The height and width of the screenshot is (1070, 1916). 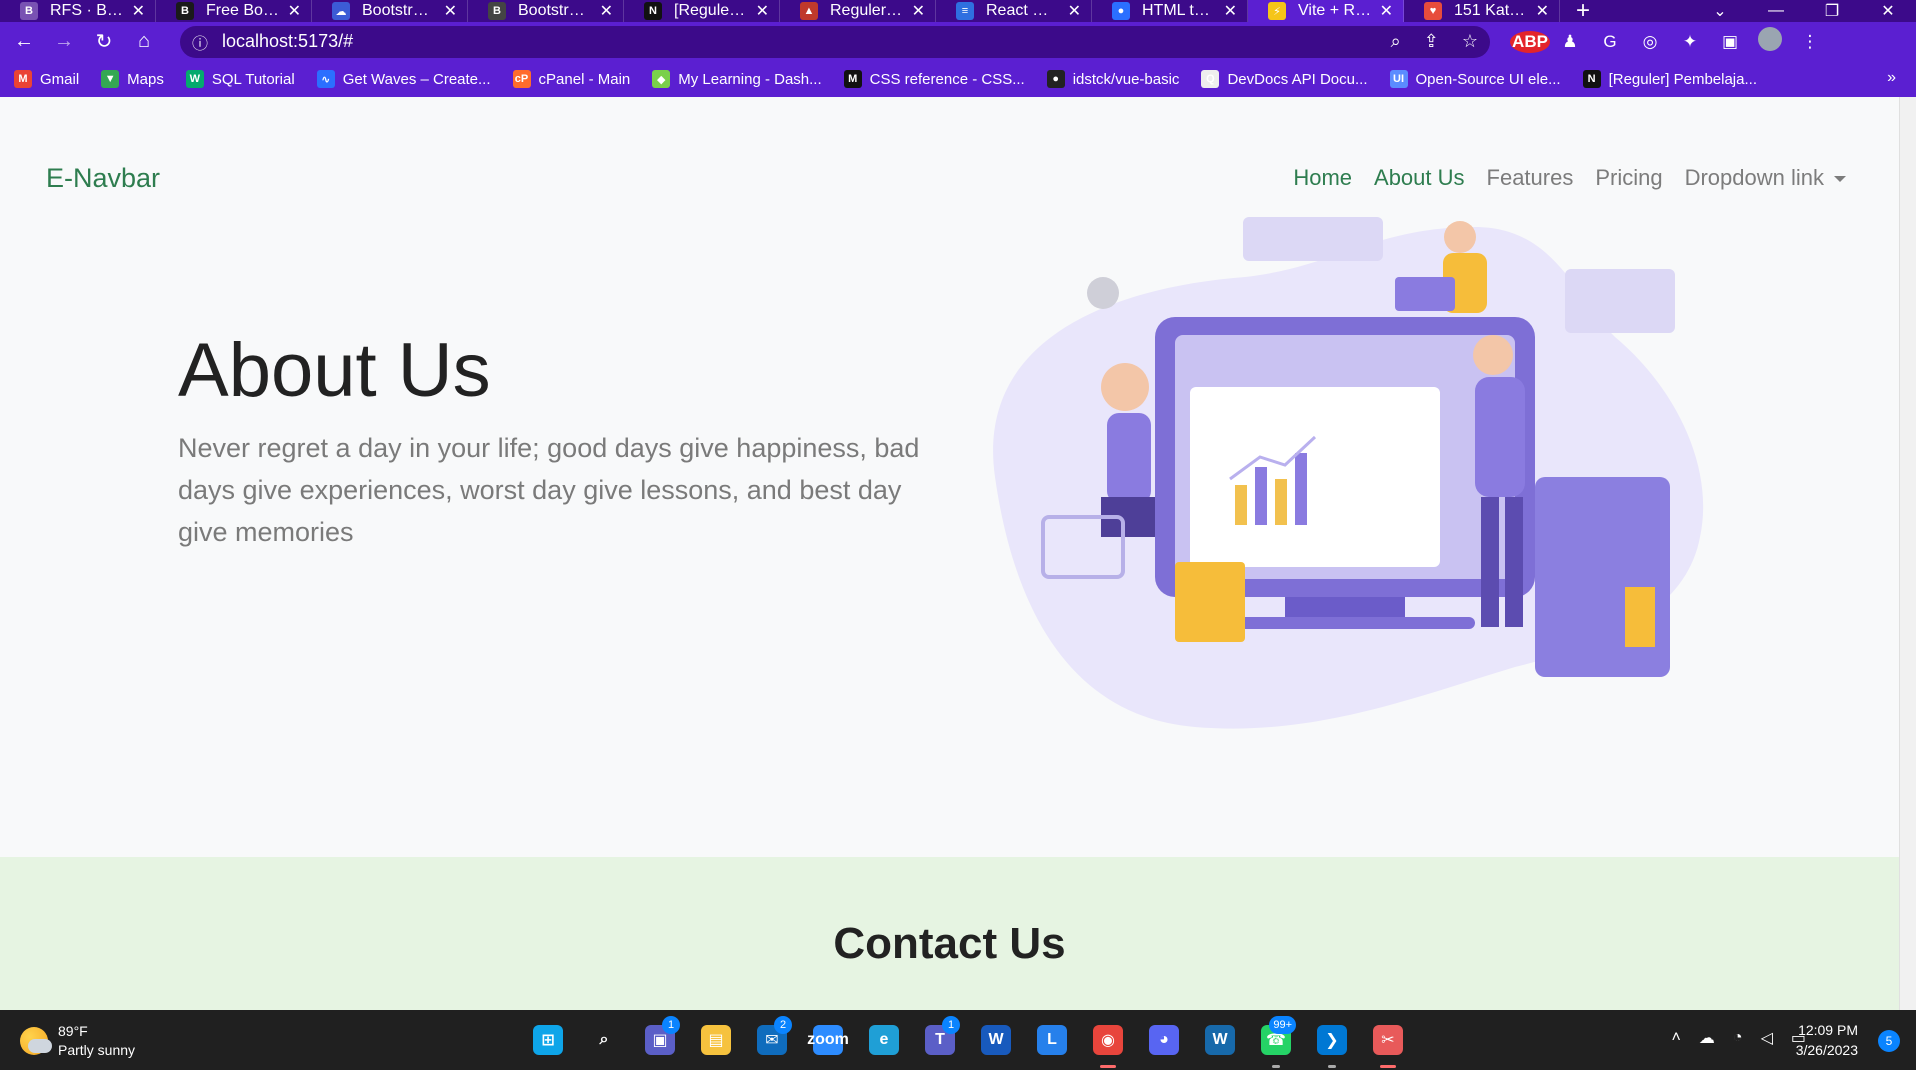 What do you see at coordinates (1765, 178) in the screenshot?
I see `nav-dropdown-link: Dropdown link` at bounding box center [1765, 178].